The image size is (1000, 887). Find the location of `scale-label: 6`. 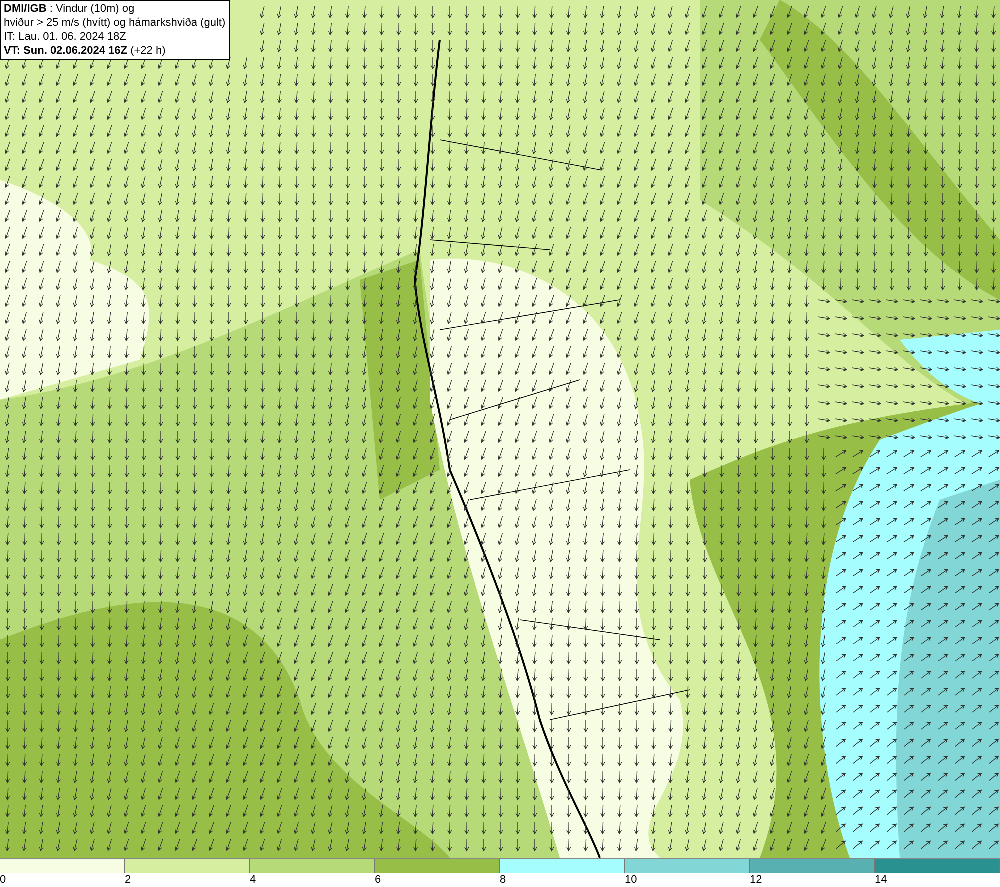

scale-label: 6 is located at coordinates (378, 880).